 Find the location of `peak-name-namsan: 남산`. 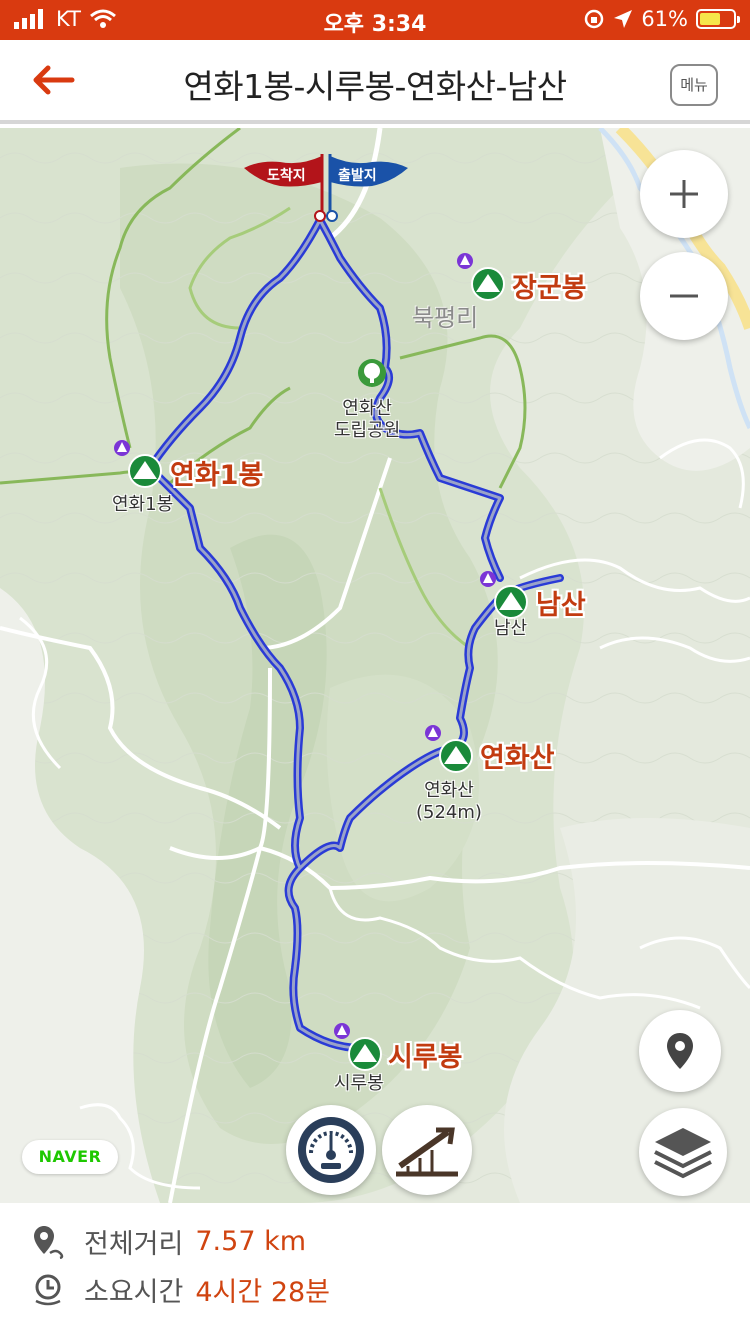

peak-name-namsan: 남산 is located at coordinates (561, 602).